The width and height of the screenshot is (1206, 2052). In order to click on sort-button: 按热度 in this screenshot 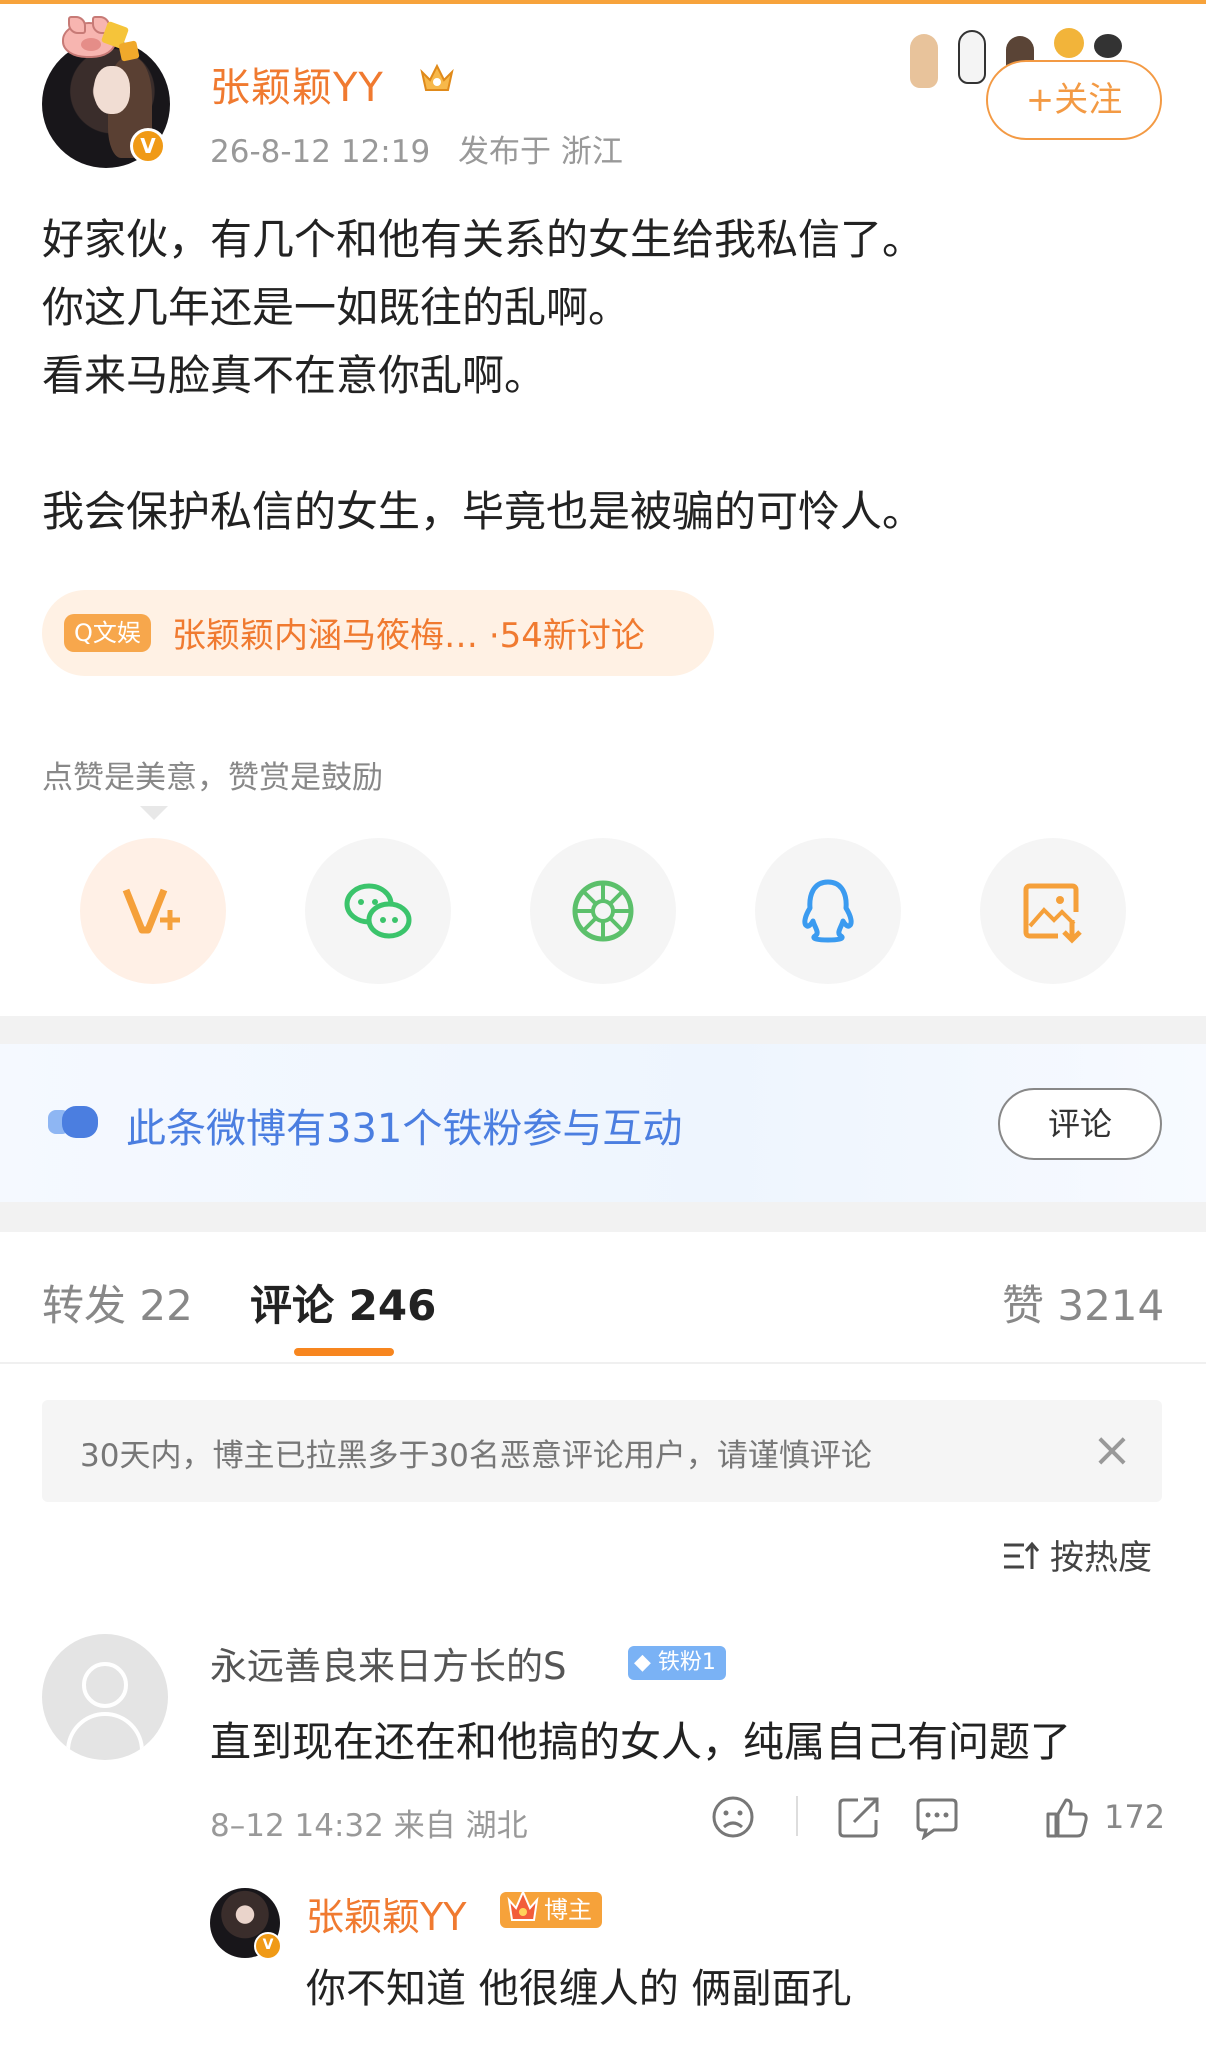, I will do `click(1077, 1555)`.